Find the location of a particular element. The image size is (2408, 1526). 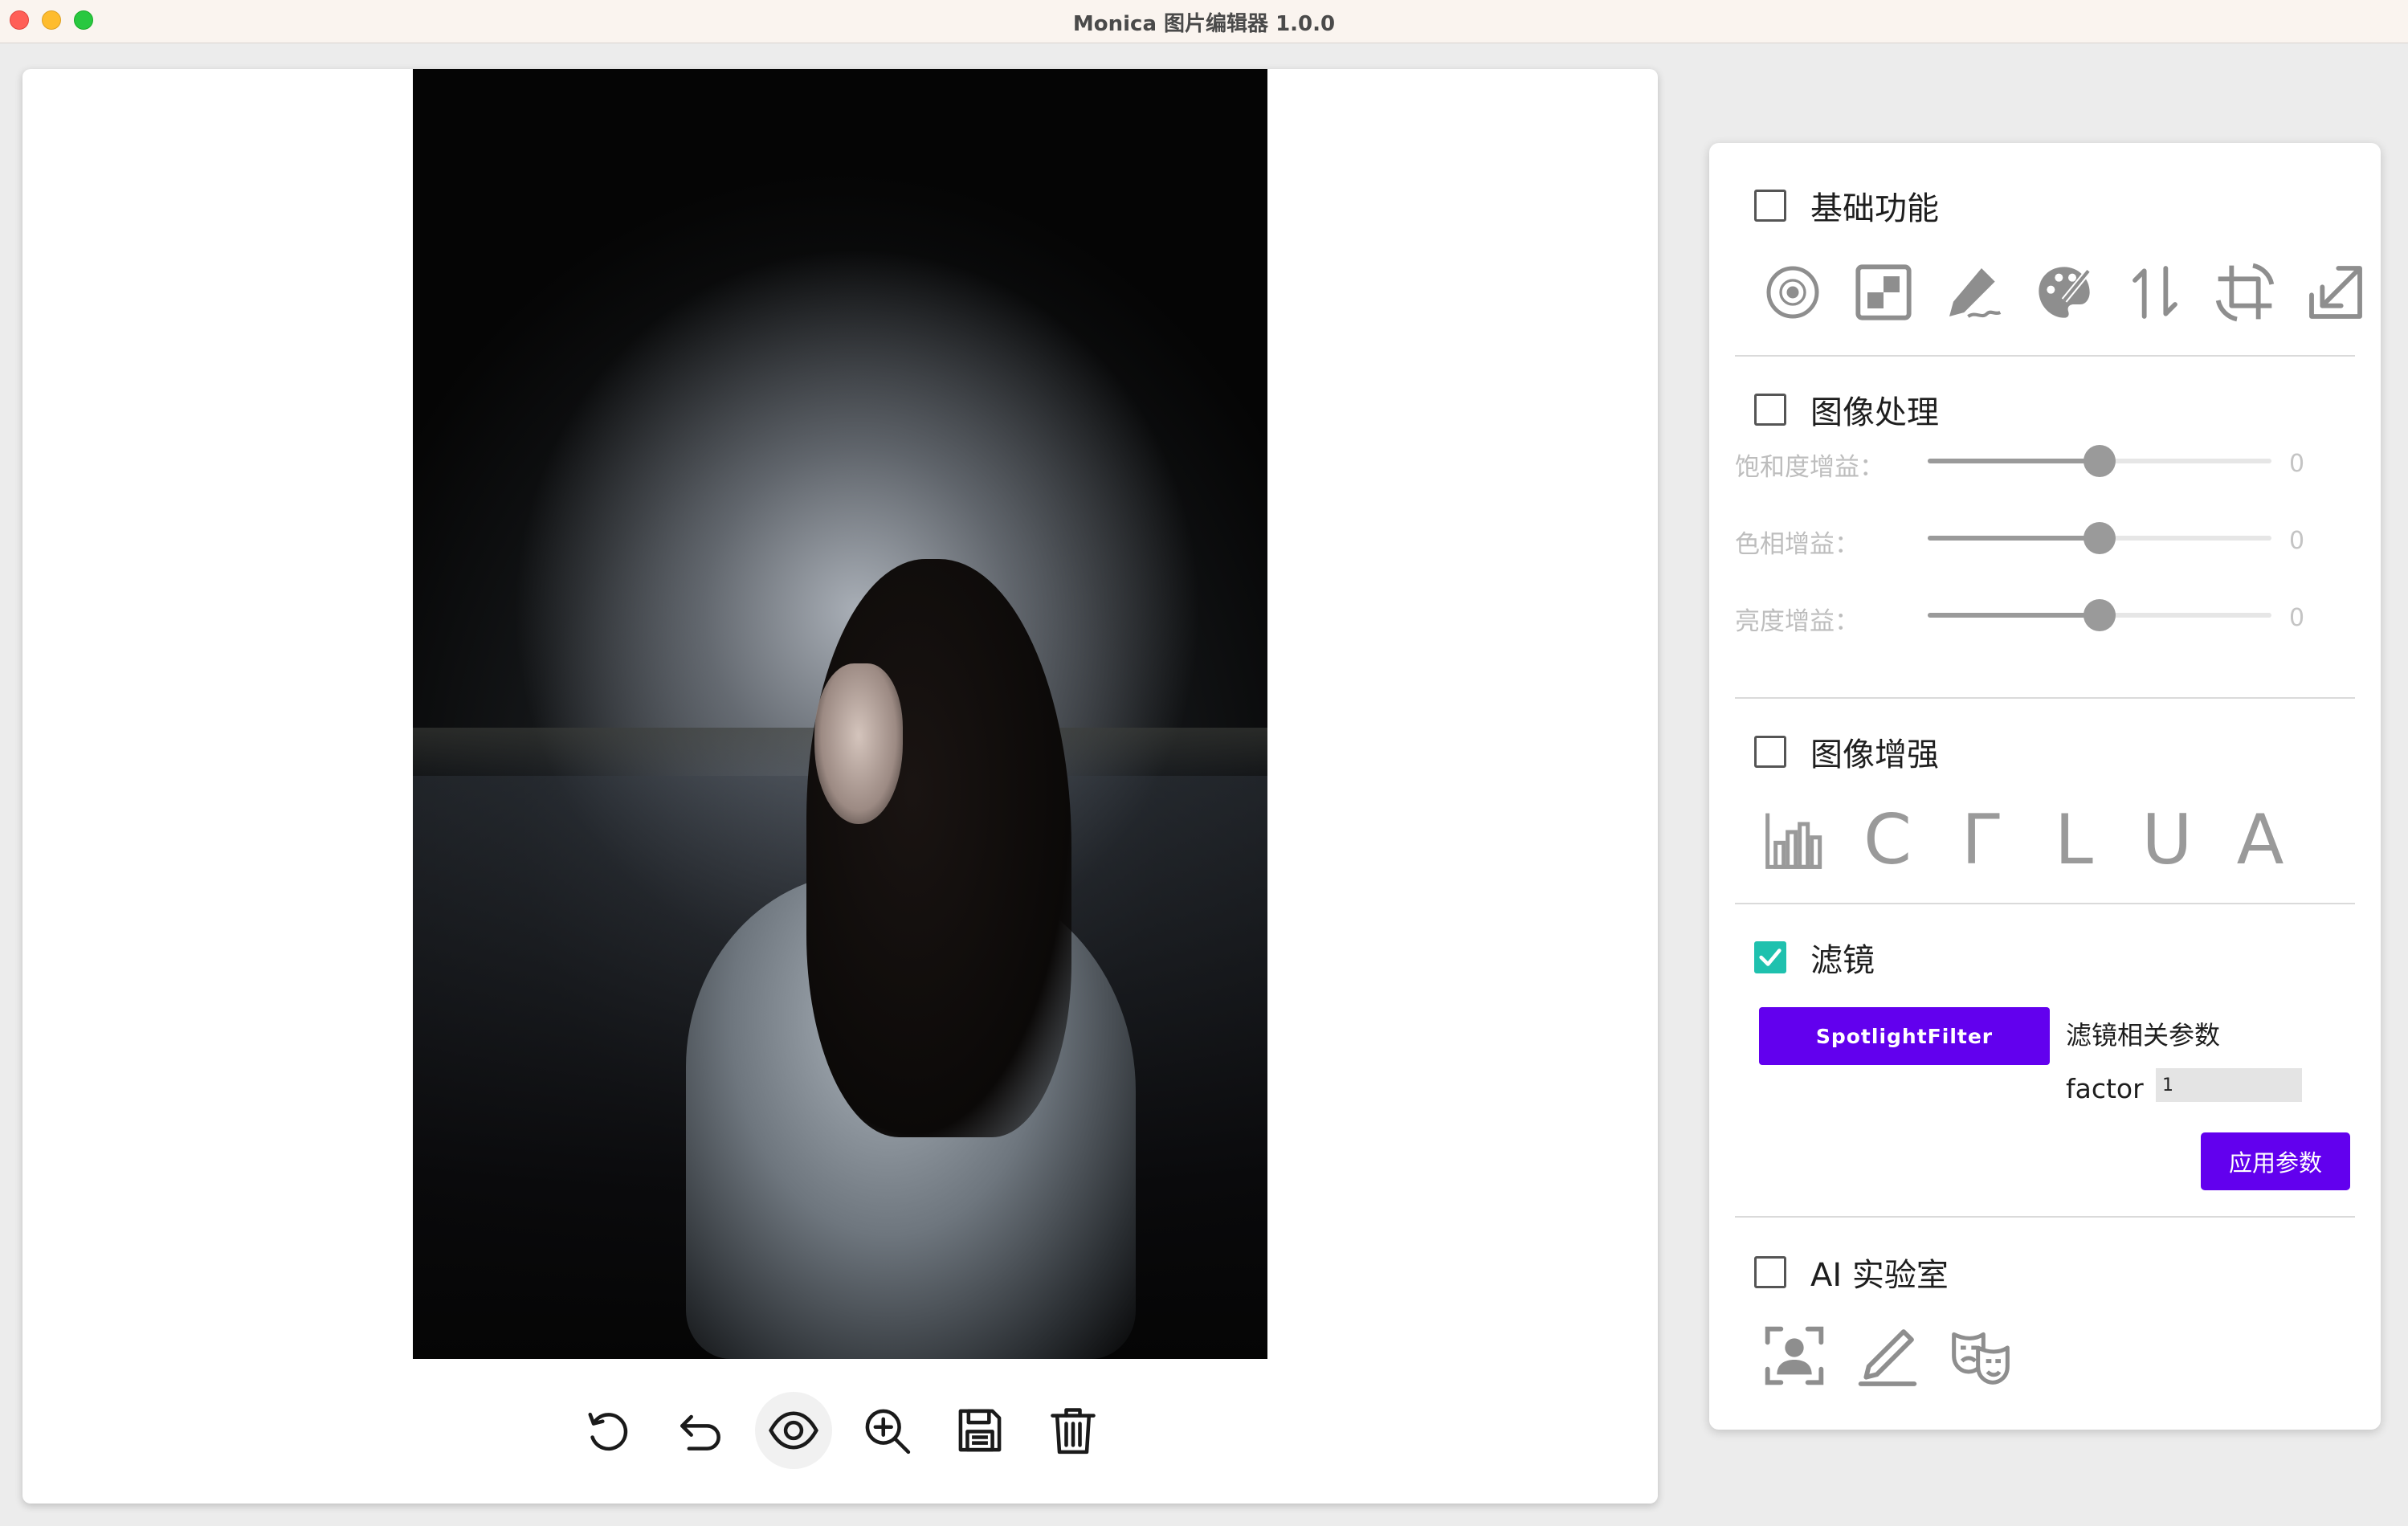

gamma-icon: Γ is located at coordinates (1980, 840).